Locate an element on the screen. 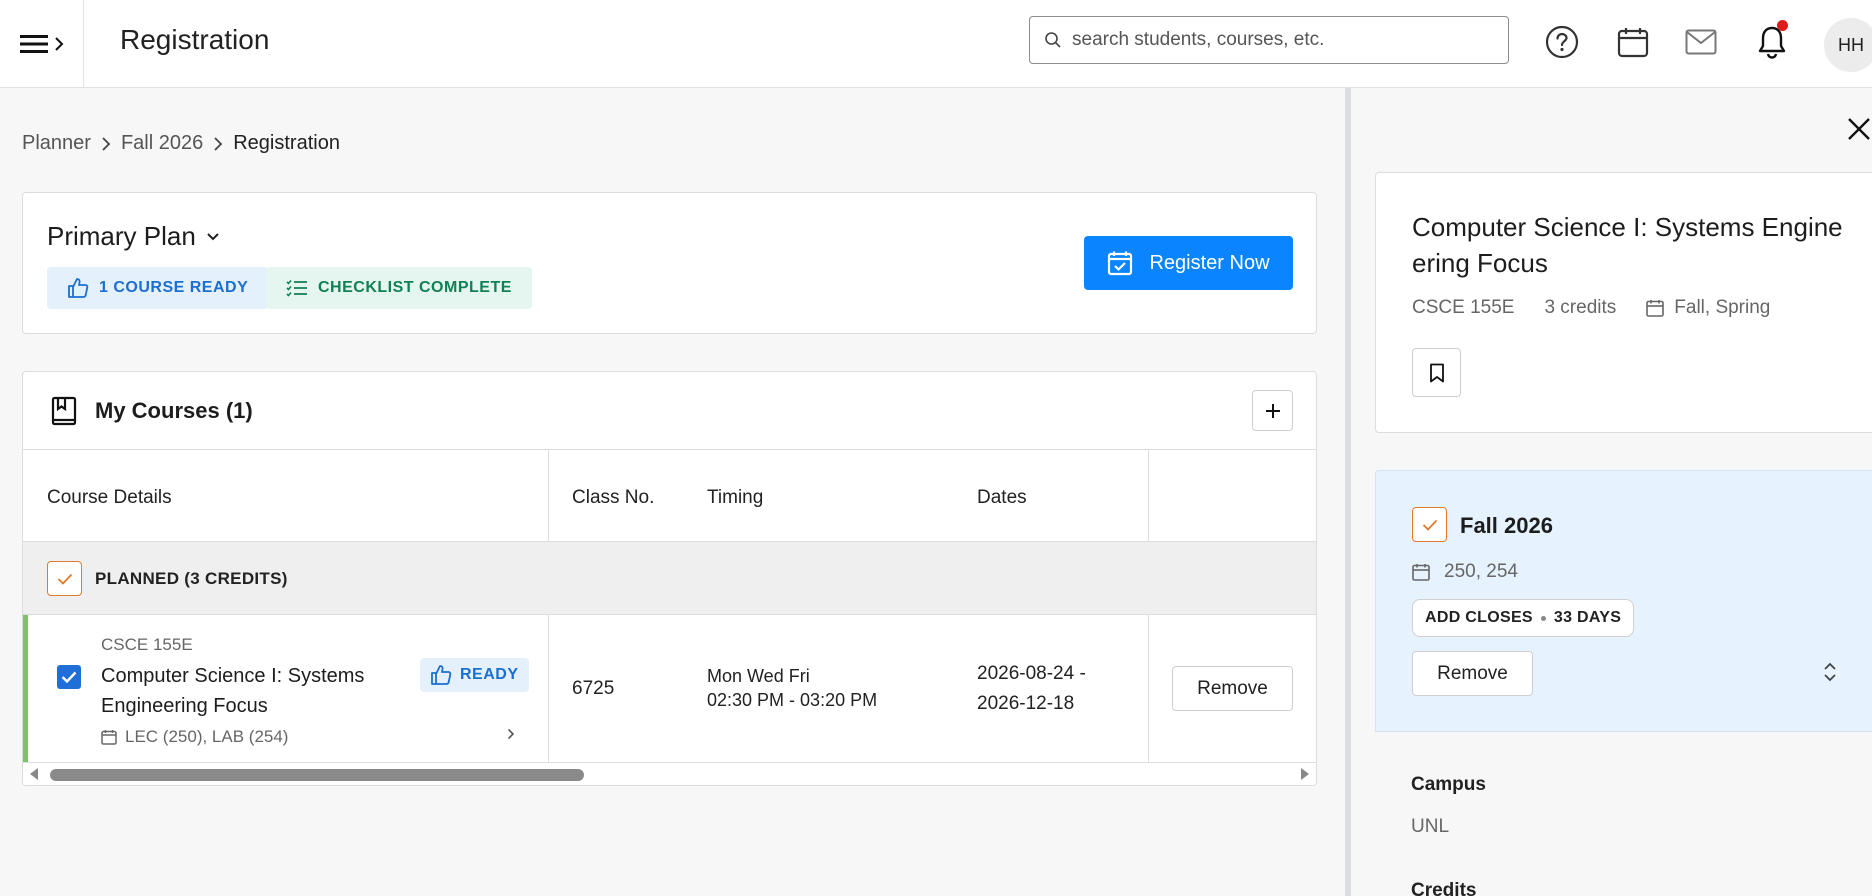 The image size is (1872, 896). credits-label: Credits is located at coordinates (1444, 888).